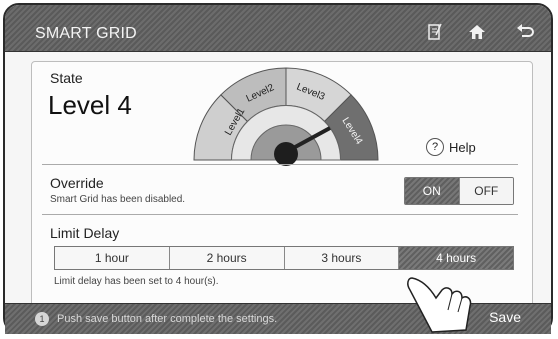 The height and width of the screenshot is (339, 558). Describe the element at coordinates (85, 233) in the screenshot. I see `limit-delay-label: Limit Delay` at that location.